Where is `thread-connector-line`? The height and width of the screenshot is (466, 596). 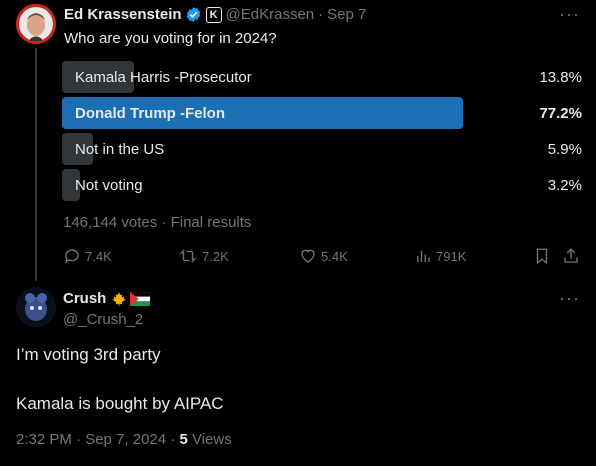
thread-connector-line is located at coordinates (36, 164).